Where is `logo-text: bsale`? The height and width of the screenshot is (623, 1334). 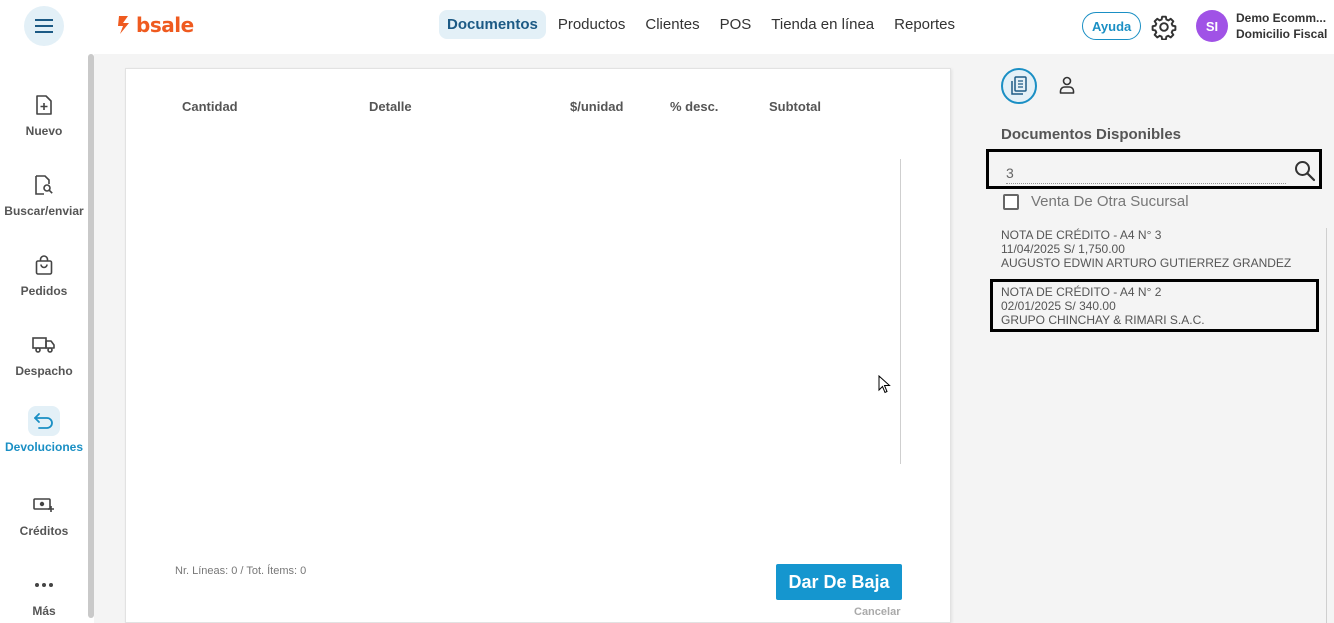 logo-text: bsale is located at coordinates (165, 25).